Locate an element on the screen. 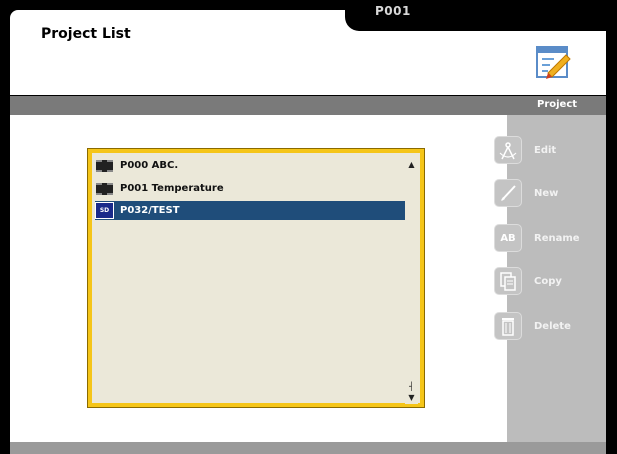 The width and height of the screenshot is (617, 454). edit-button-label: Edit is located at coordinates (545, 150).